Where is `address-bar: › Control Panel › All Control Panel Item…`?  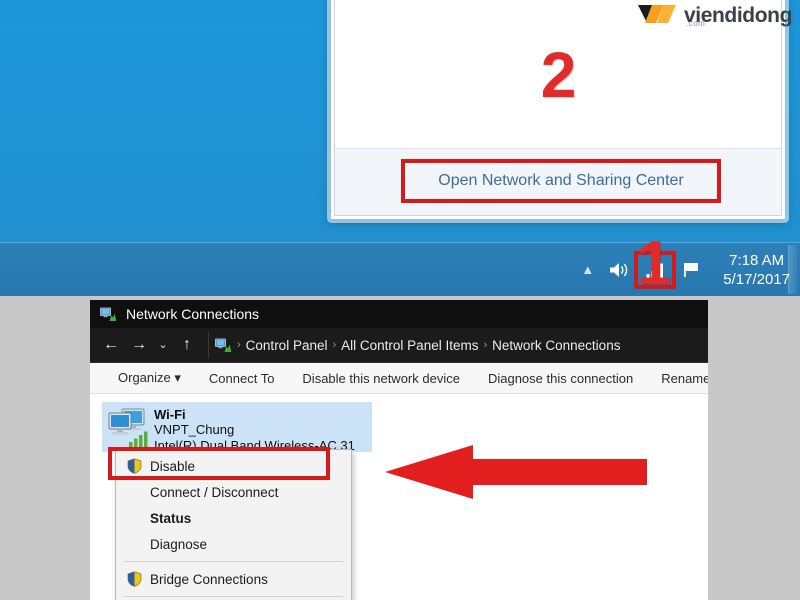 address-bar: › Control Panel › All Control Panel Item… is located at coordinates (458, 345).